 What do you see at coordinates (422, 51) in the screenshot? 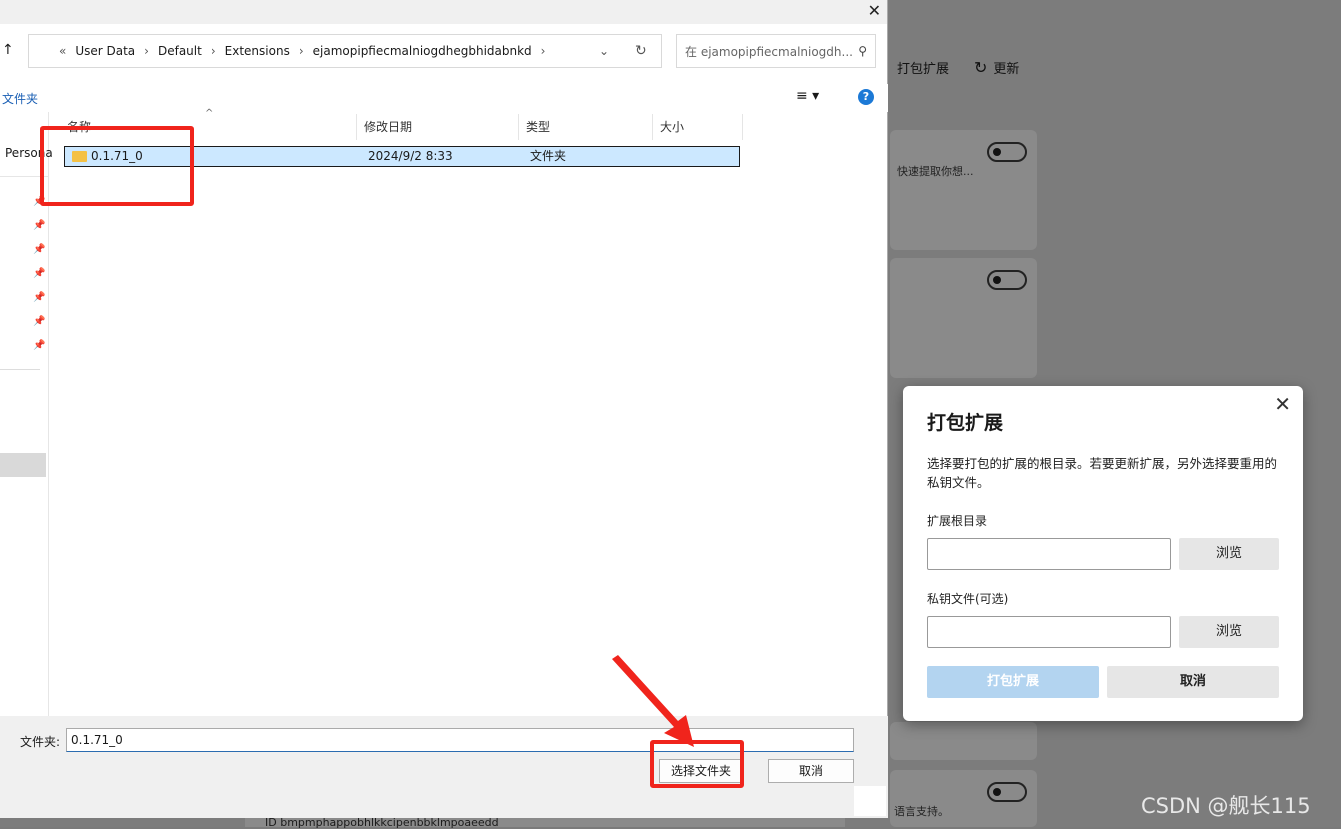
I see `breadcrumb-extension-id: ejamopipfiecmalniogdhegbhidabnkd` at bounding box center [422, 51].